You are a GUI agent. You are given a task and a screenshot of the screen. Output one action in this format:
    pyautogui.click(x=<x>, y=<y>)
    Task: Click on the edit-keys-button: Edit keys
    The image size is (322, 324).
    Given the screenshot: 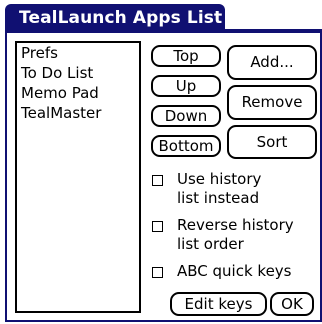 What is the action you would take?
    pyautogui.click(x=218, y=304)
    